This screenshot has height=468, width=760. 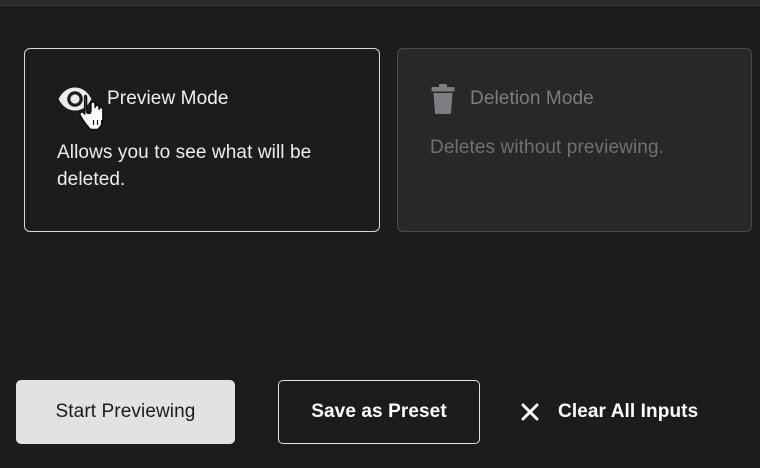 I want to click on clear-all-inputs-button: Clear All Inputs, so click(x=622, y=412).